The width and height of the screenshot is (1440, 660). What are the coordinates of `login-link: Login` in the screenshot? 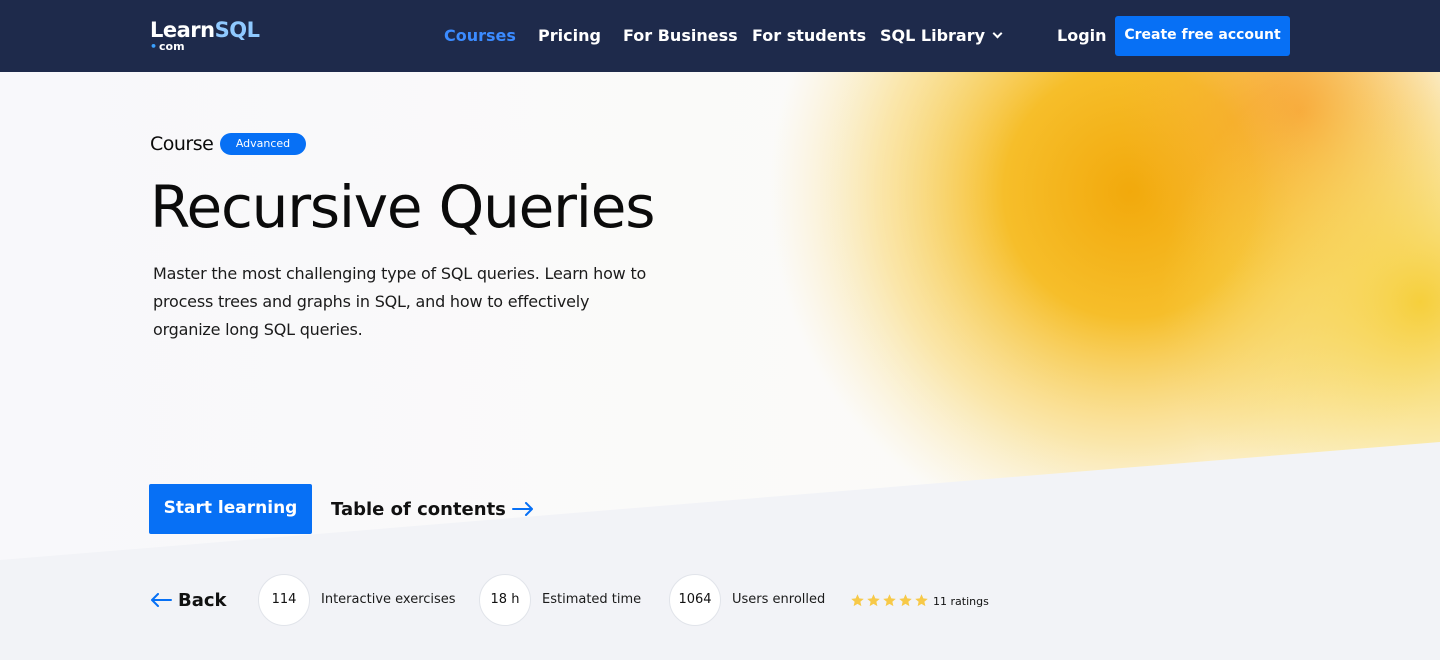 It's located at (1082, 36).